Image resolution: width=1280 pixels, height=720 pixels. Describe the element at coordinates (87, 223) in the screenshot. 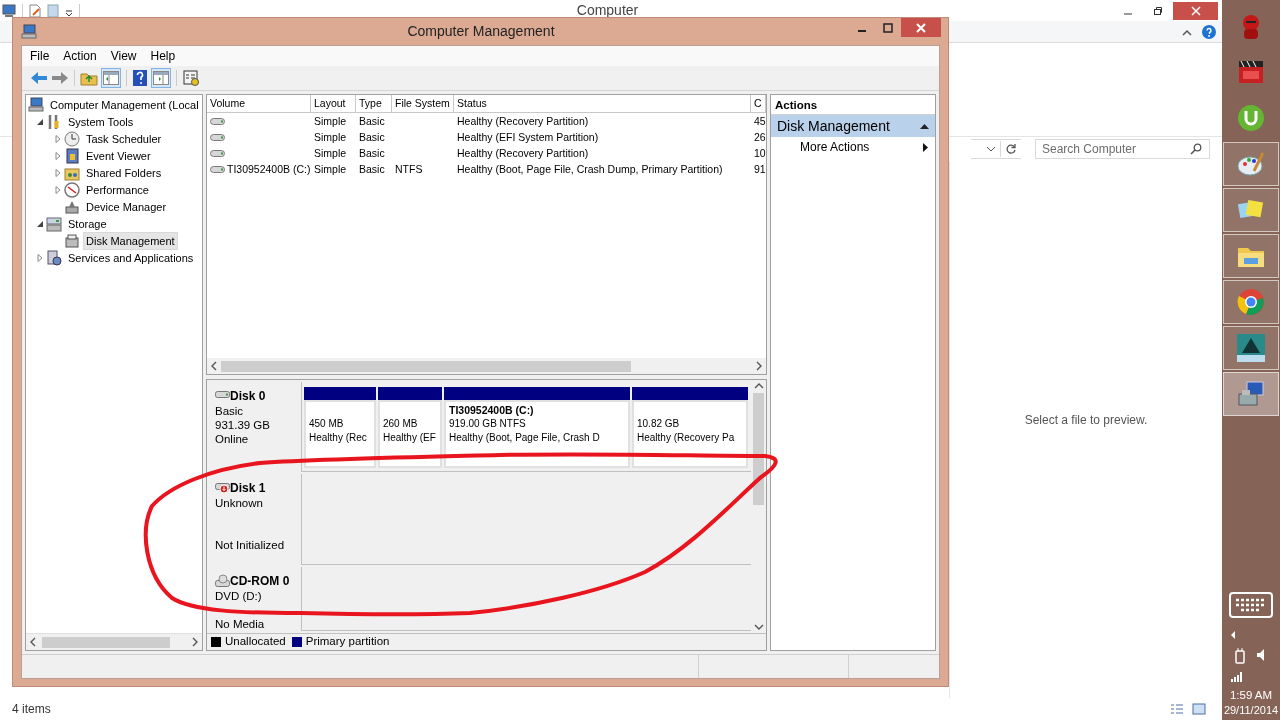

I see `tree-item: Storage` at that location.